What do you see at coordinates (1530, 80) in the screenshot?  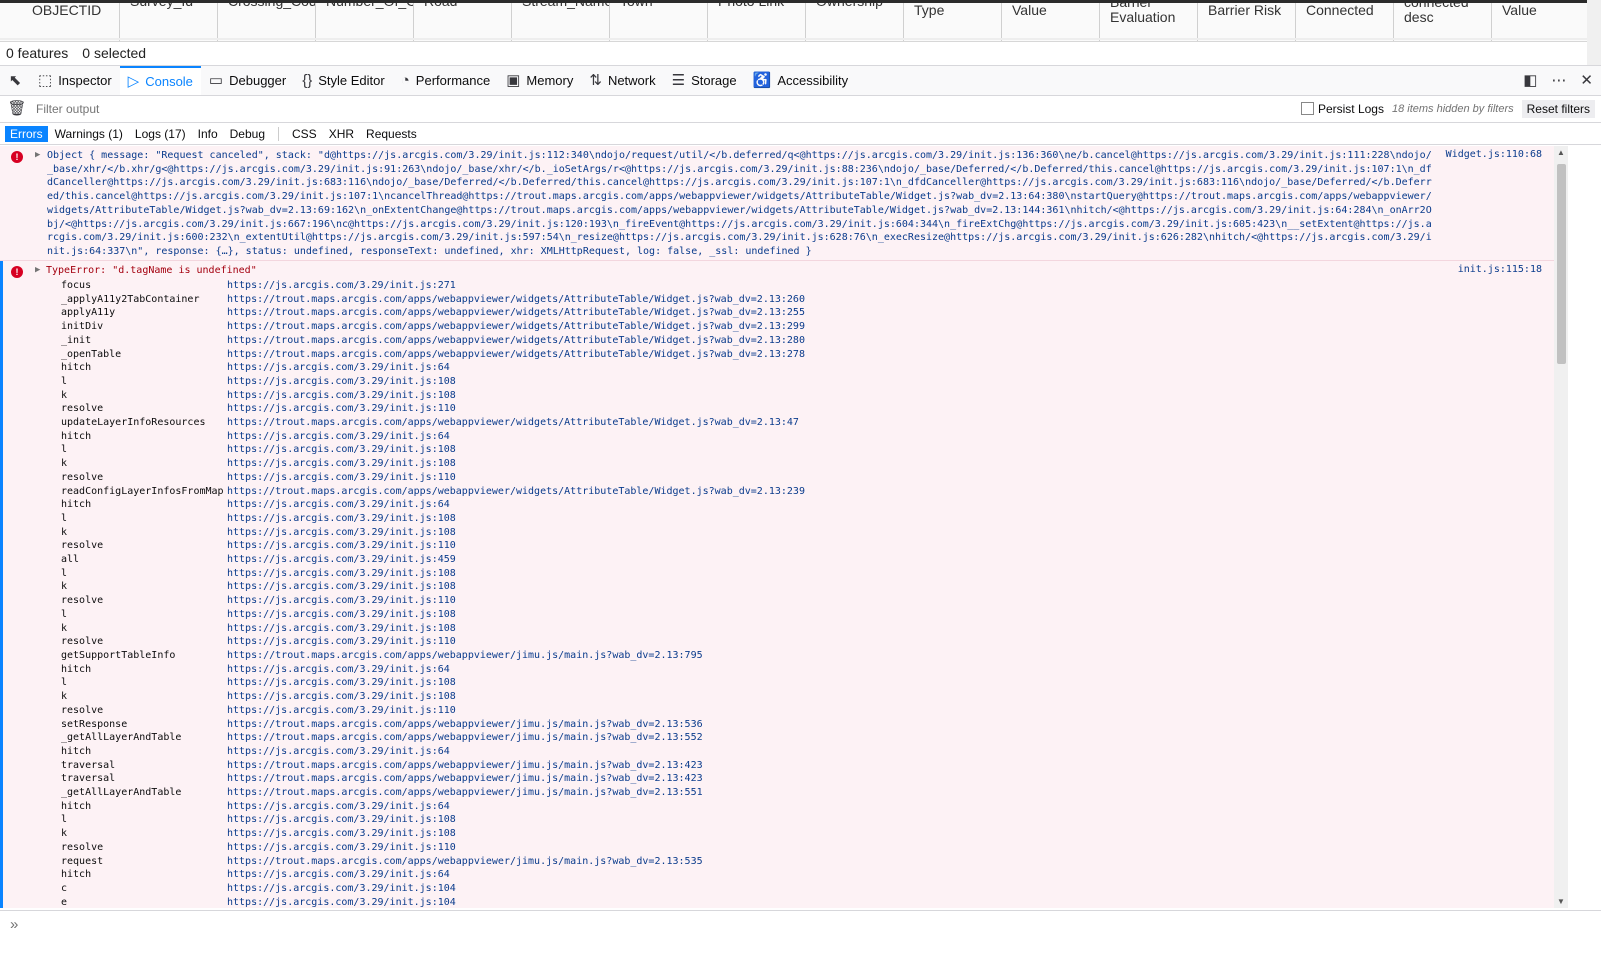 I see `dock-toggle-icon: ◧` at bounding box center [1530, 80].